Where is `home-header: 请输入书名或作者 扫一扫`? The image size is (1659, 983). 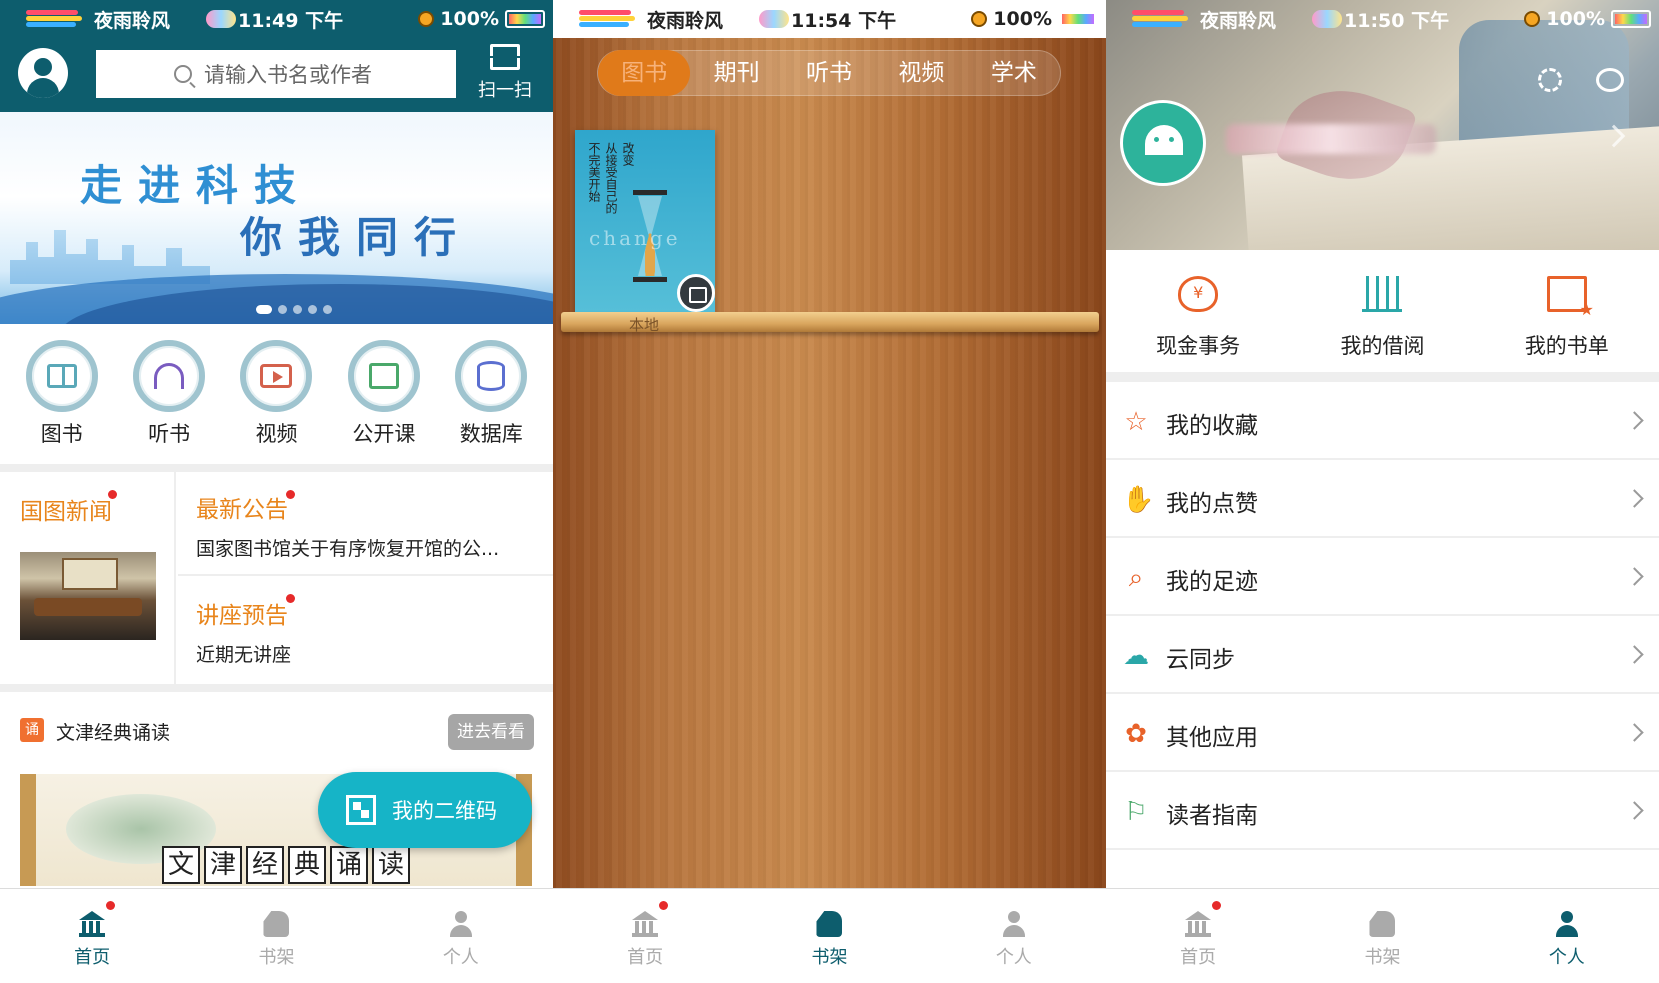
home-header: 请输入书名或作者 扫一扫 is located at coordinates (276, 75).